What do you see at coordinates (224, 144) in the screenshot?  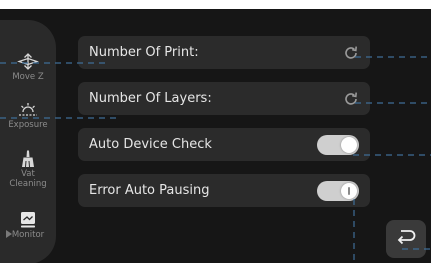 I see `auto-device-check-row: Auto Device Check` at bounding box center [224, 144].